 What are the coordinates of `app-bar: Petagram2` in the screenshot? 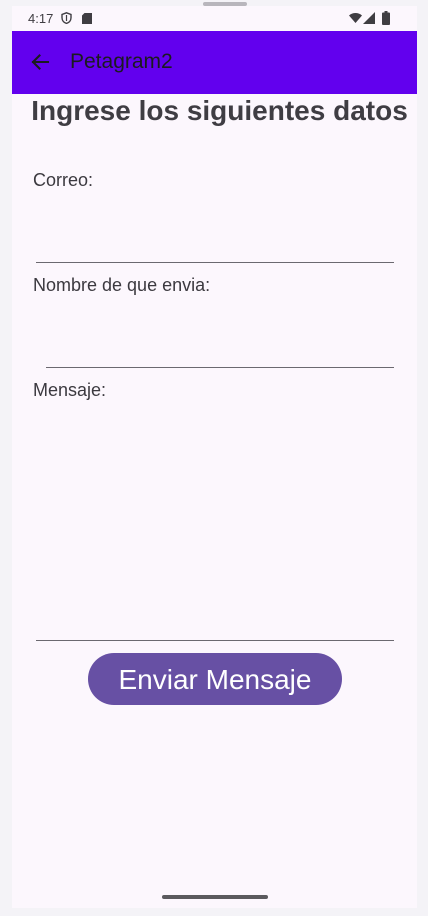 It's located at (214, 62).